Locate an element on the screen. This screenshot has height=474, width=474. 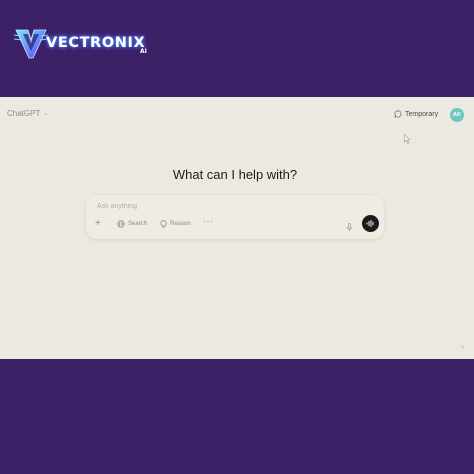
search-button: Search is located at coordinates (132, 224).